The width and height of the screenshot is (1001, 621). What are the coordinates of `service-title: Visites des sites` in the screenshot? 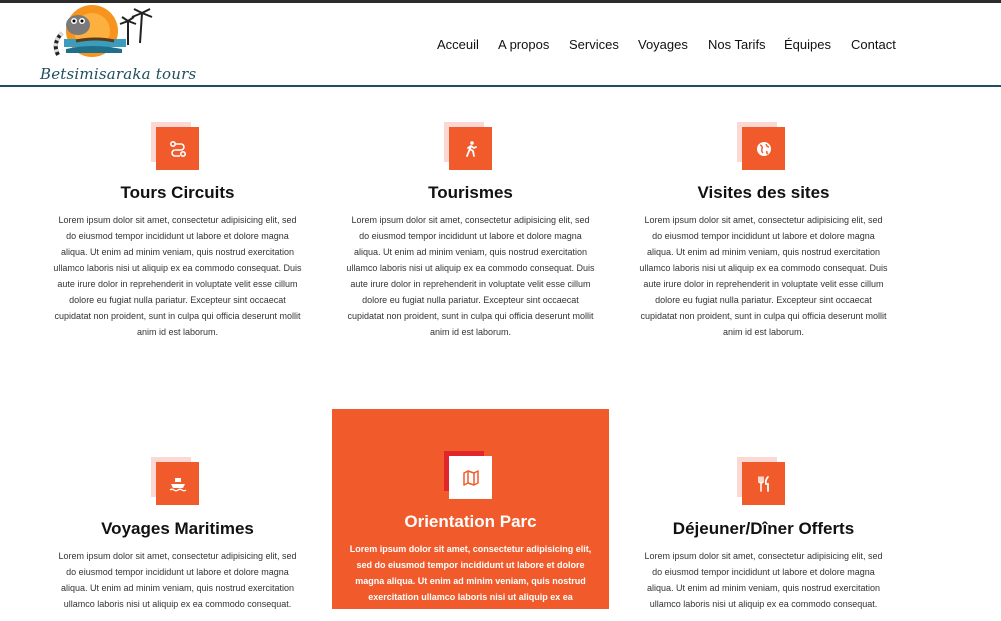 It's located at (763, 192).